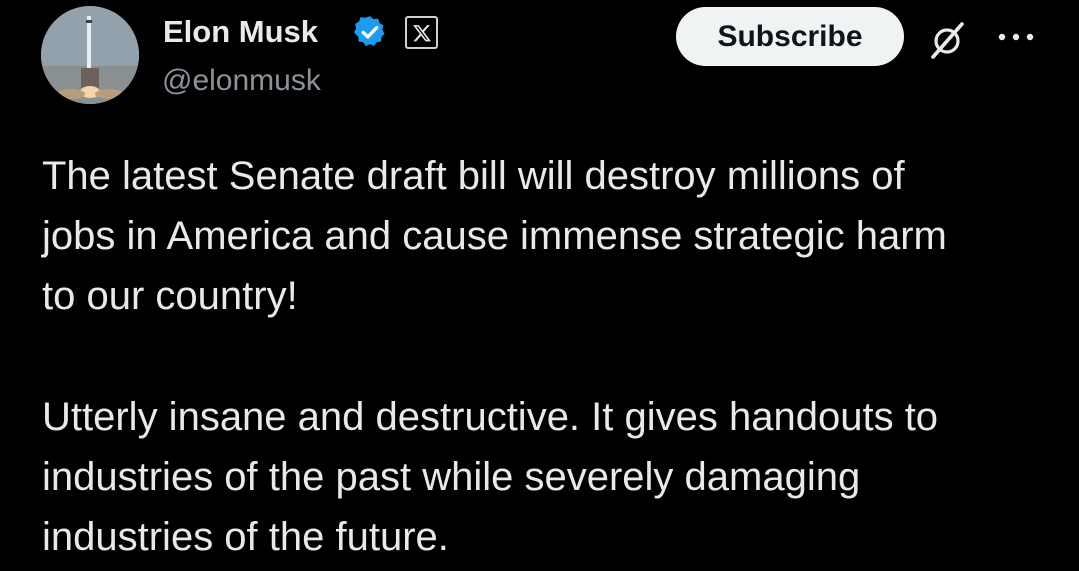 This screenshot has height=571, width=1079. What do you see at coordinates (240, 32) in the screenshot?
I see `author-name: Elon Musk` at bounding box center [240, 32].